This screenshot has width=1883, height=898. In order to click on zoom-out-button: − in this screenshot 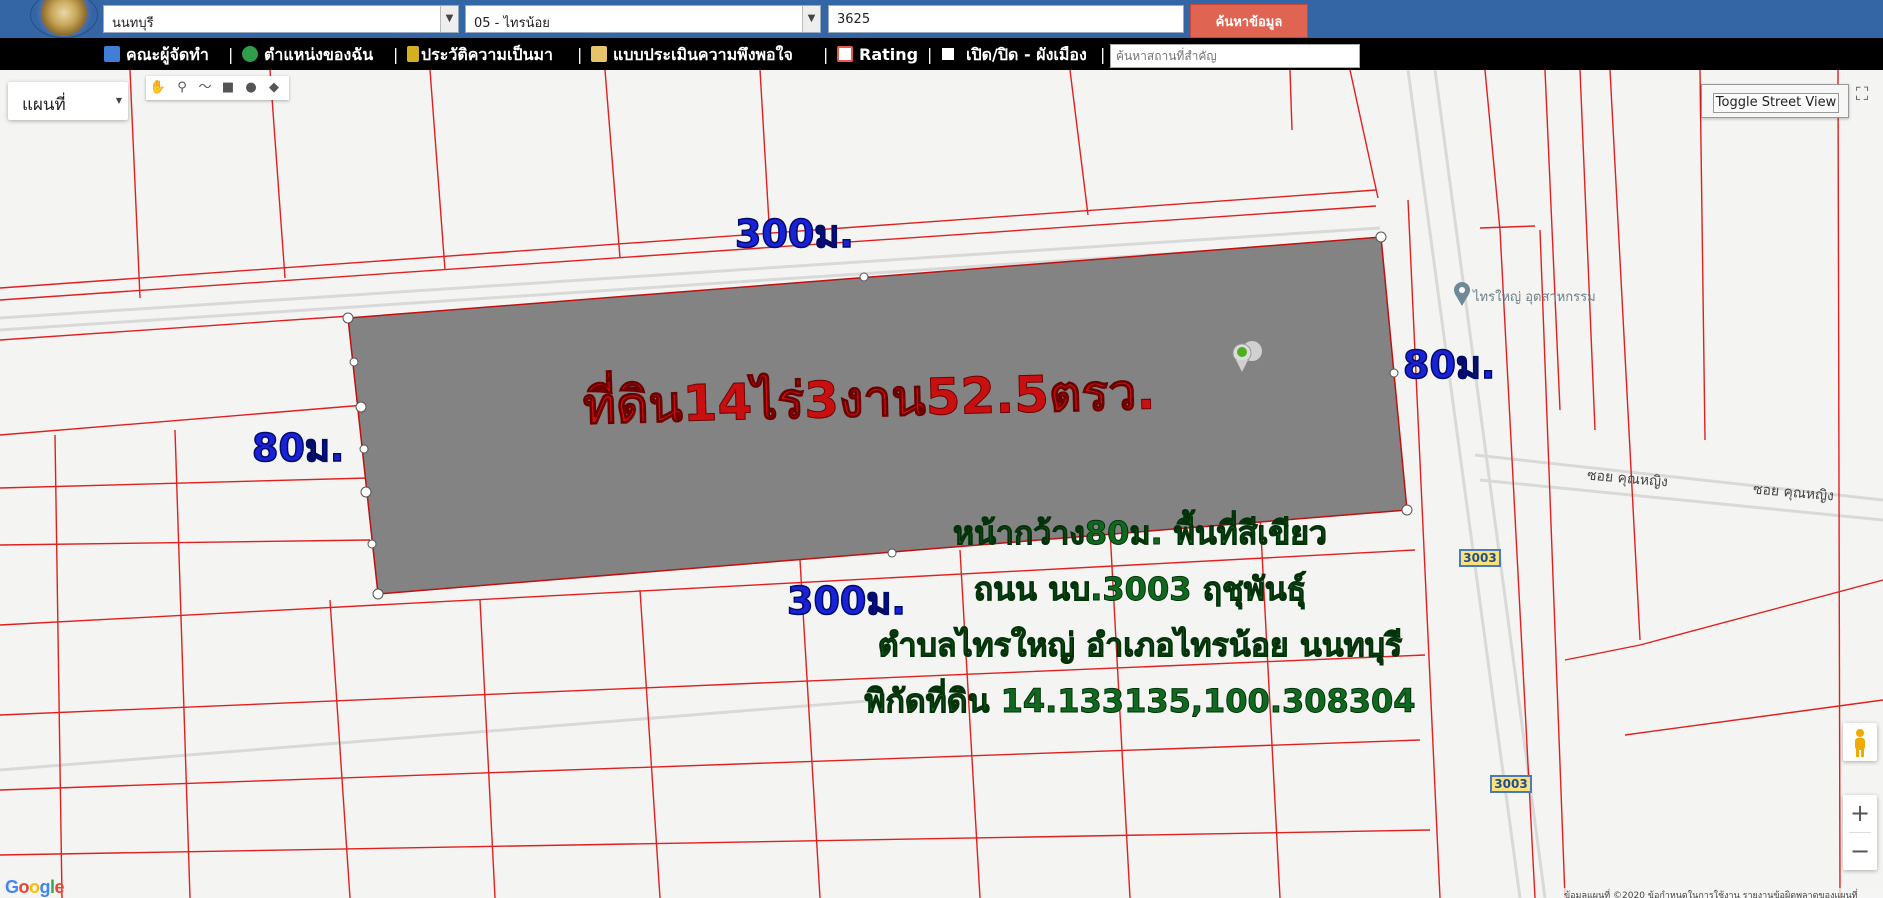, I will do `click(1860, 851)`.